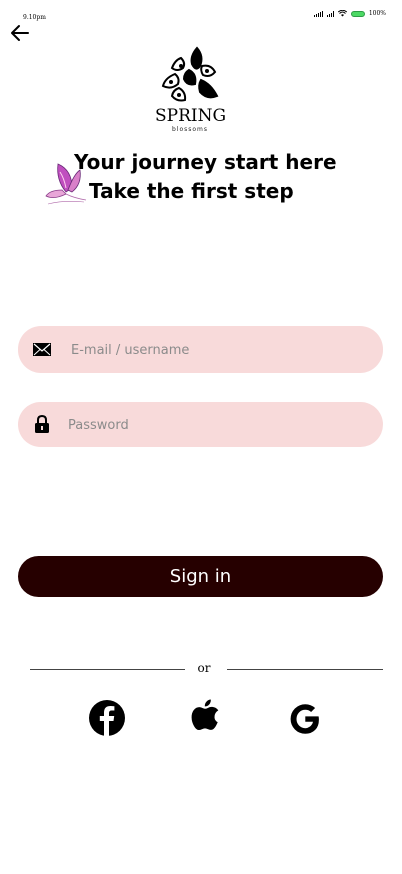 This screenshot has height=874, width=402. What do you see at coordinates (200, 576) in the screenshot?
I see `sign-in-button: Sign in` at bounding box center [200, 576].